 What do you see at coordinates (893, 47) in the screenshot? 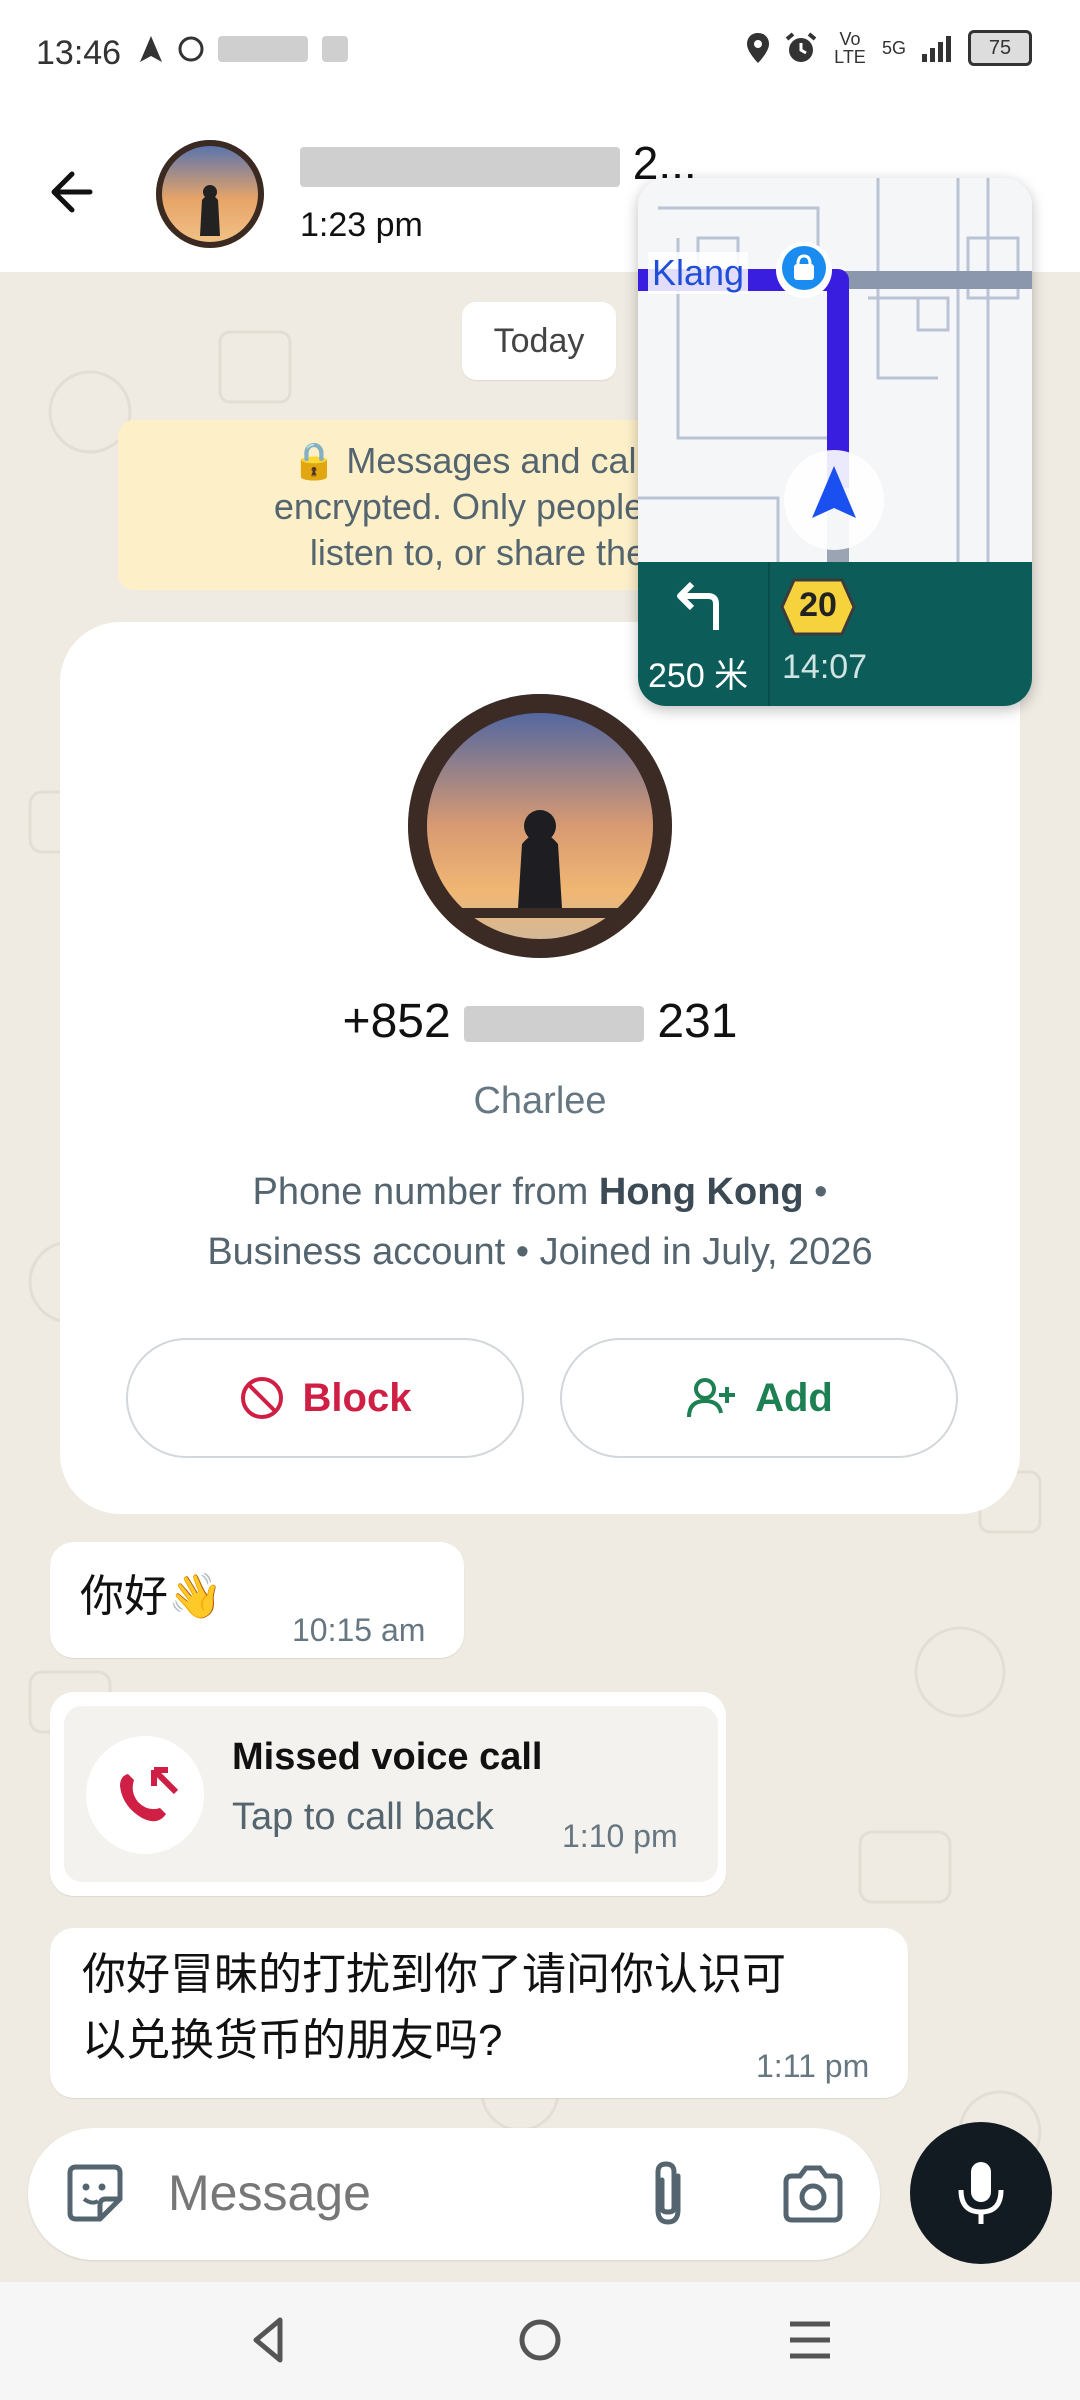
I see `signal-label: 5G` at bounding box center [893, 47].